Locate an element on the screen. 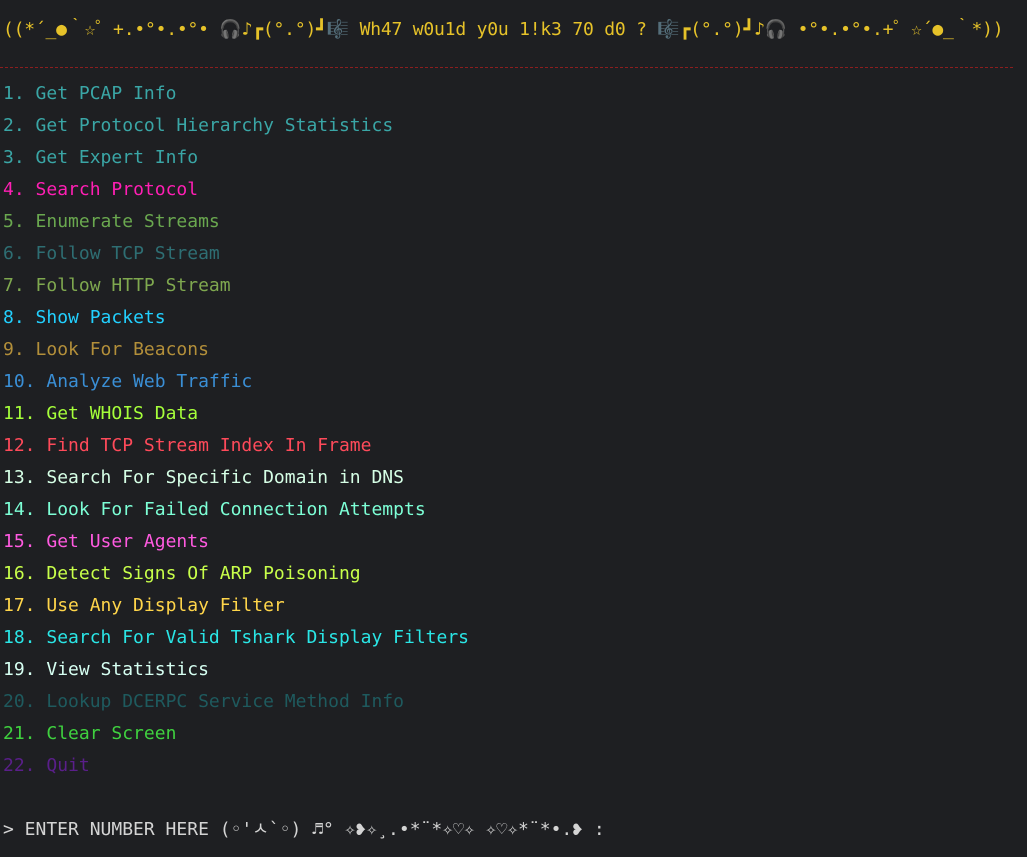  menu-item-label: Quit is located at coordinates (68, 765).